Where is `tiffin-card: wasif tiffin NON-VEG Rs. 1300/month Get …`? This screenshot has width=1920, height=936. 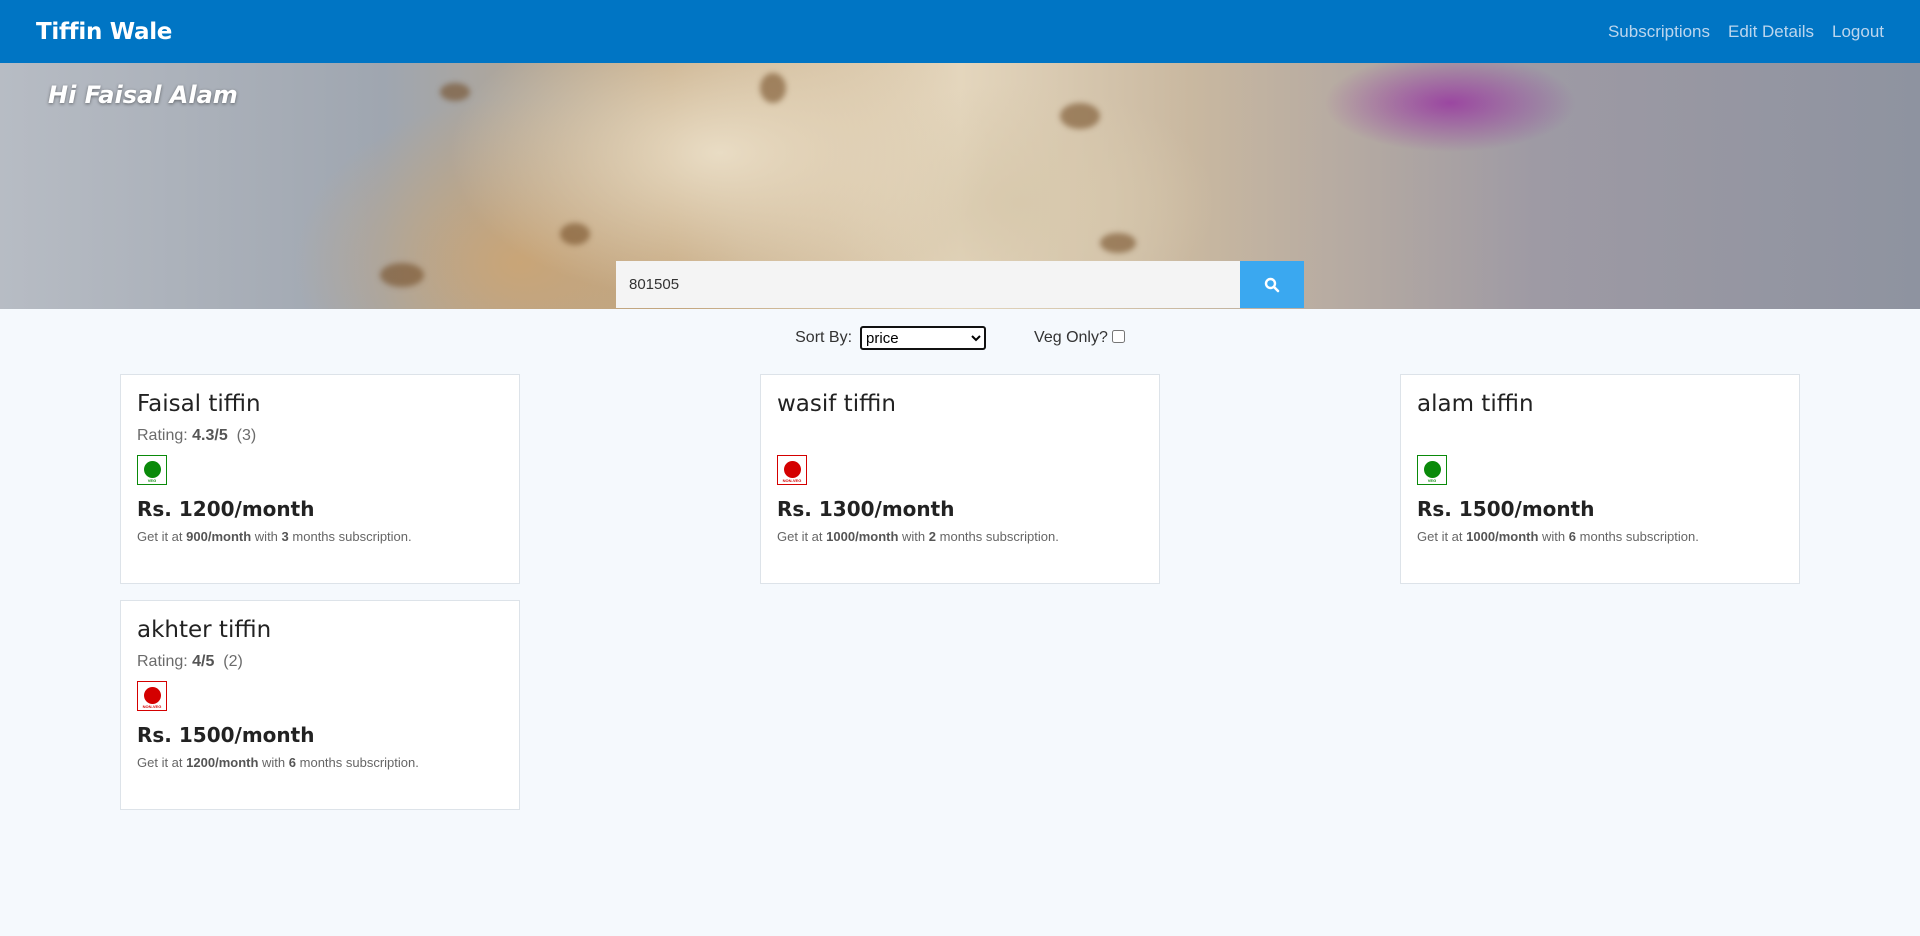 tiffin-card: wasif tiffin NON-VEG Rs. 1300/month Get … is located at coordinates (960, 479).